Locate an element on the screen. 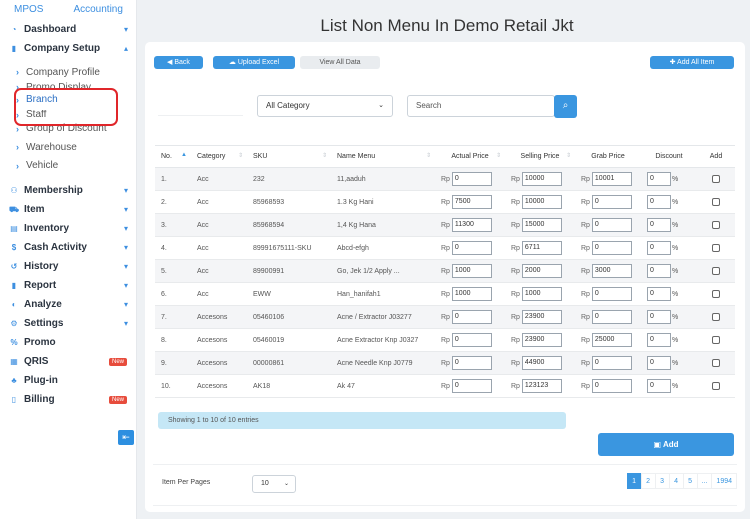  upload-excel-button: ☁ Upload Excel is located at coordinates (254, 62).